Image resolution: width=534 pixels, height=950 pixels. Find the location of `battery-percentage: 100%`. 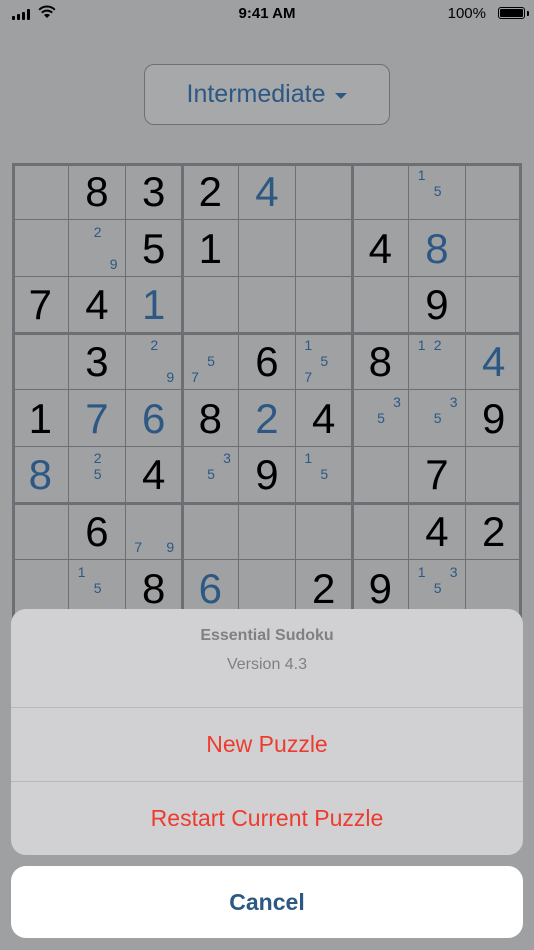

battery-percentage: 100% is located at coordinates (466, 13).